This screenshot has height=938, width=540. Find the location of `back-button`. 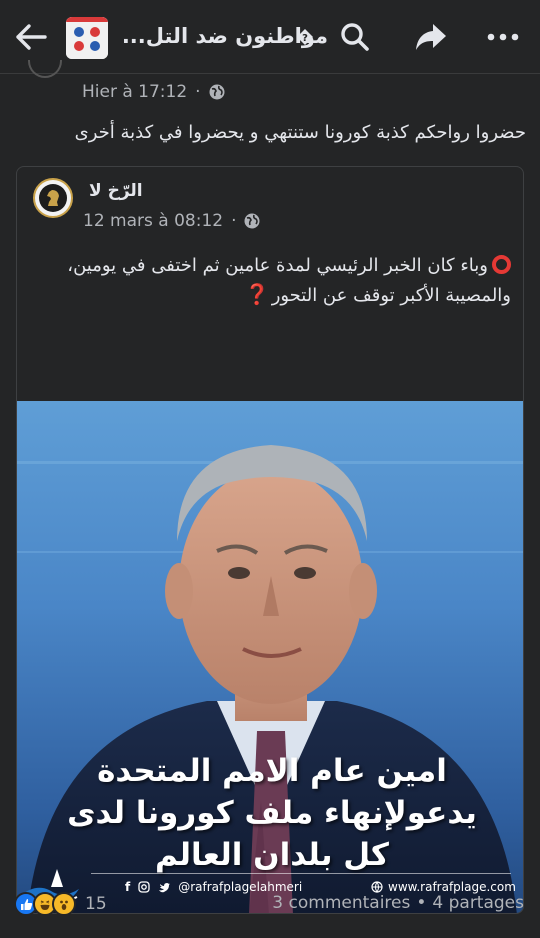

back-button is located at coordinates (31, 37).